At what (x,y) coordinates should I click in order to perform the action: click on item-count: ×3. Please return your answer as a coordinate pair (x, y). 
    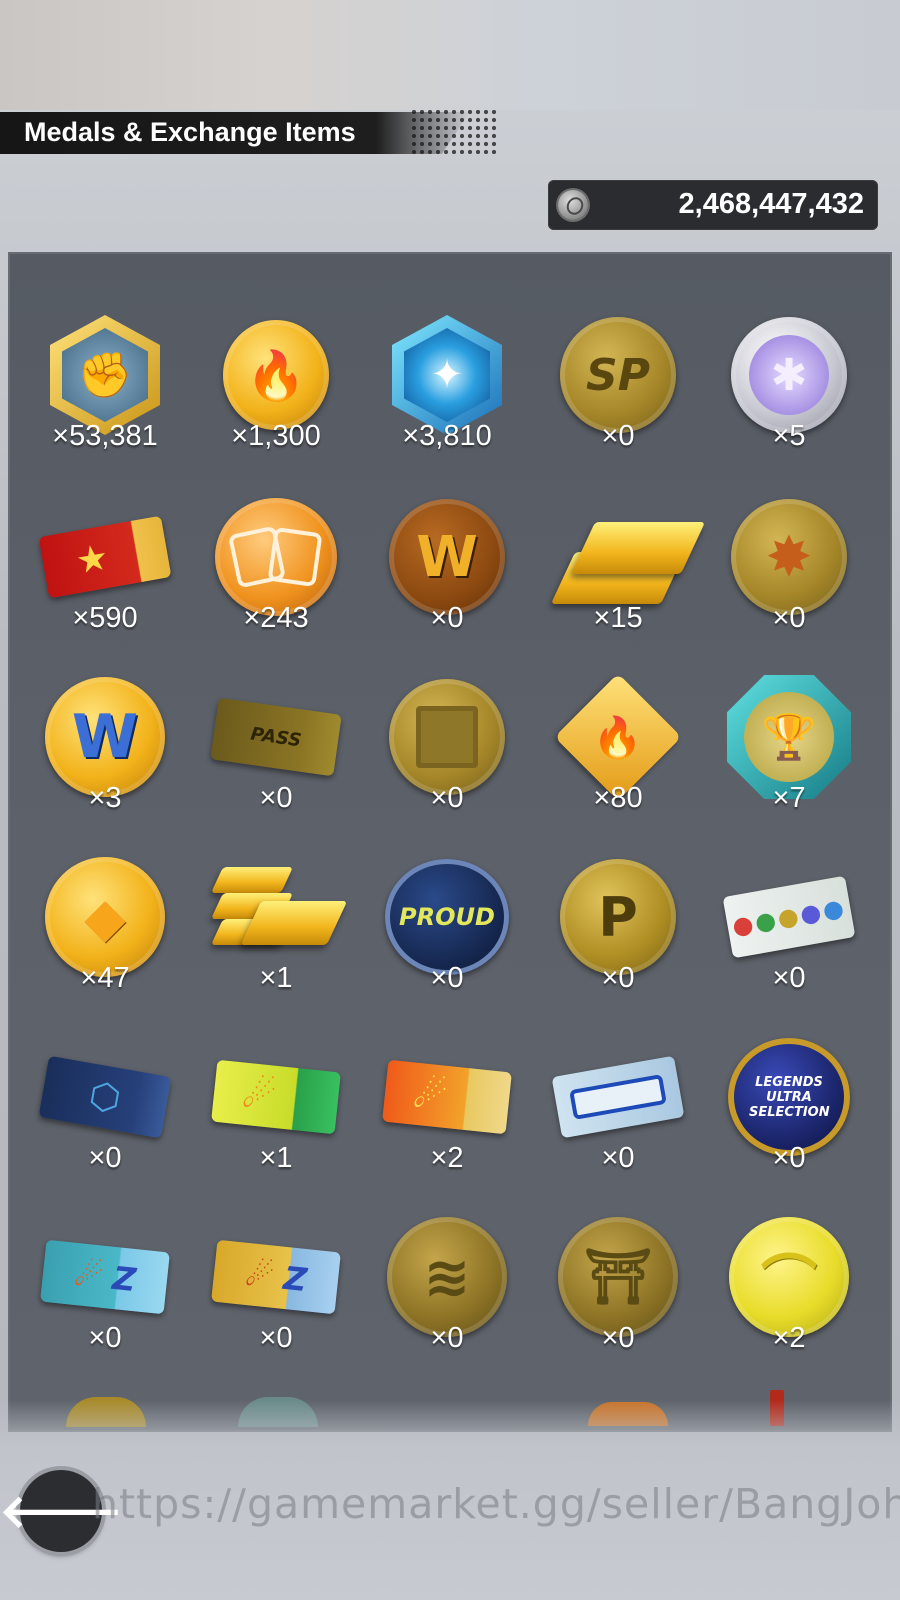
    Looking at the image, I should click on (105, 798).